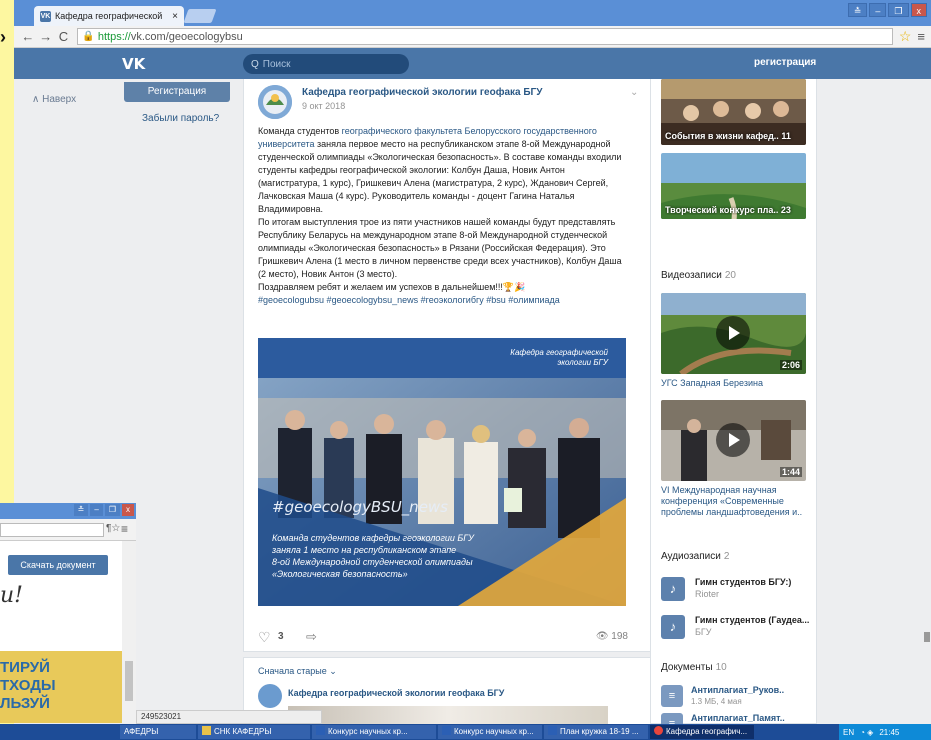 This screenshot has width=931, height=740. I want to click on post-menu-chevron-icon: ⌄, so click(634, 92).